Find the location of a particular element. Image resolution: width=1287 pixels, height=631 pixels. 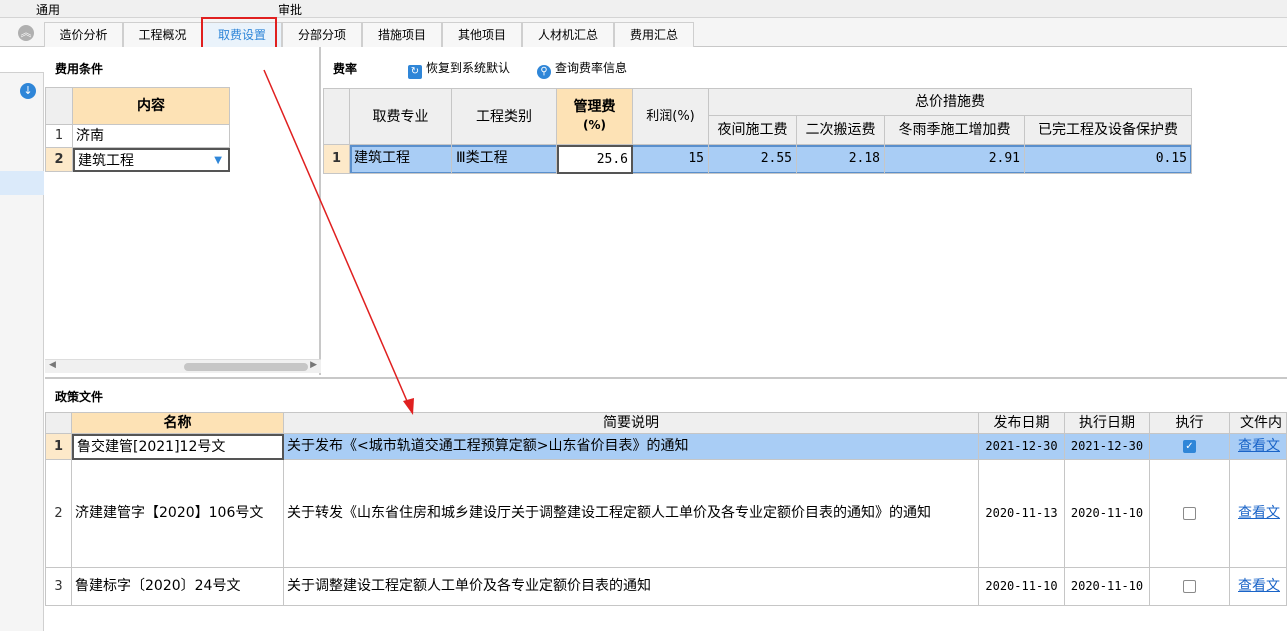

collapse-icon: ︽ is located at coordinates (26, 33).